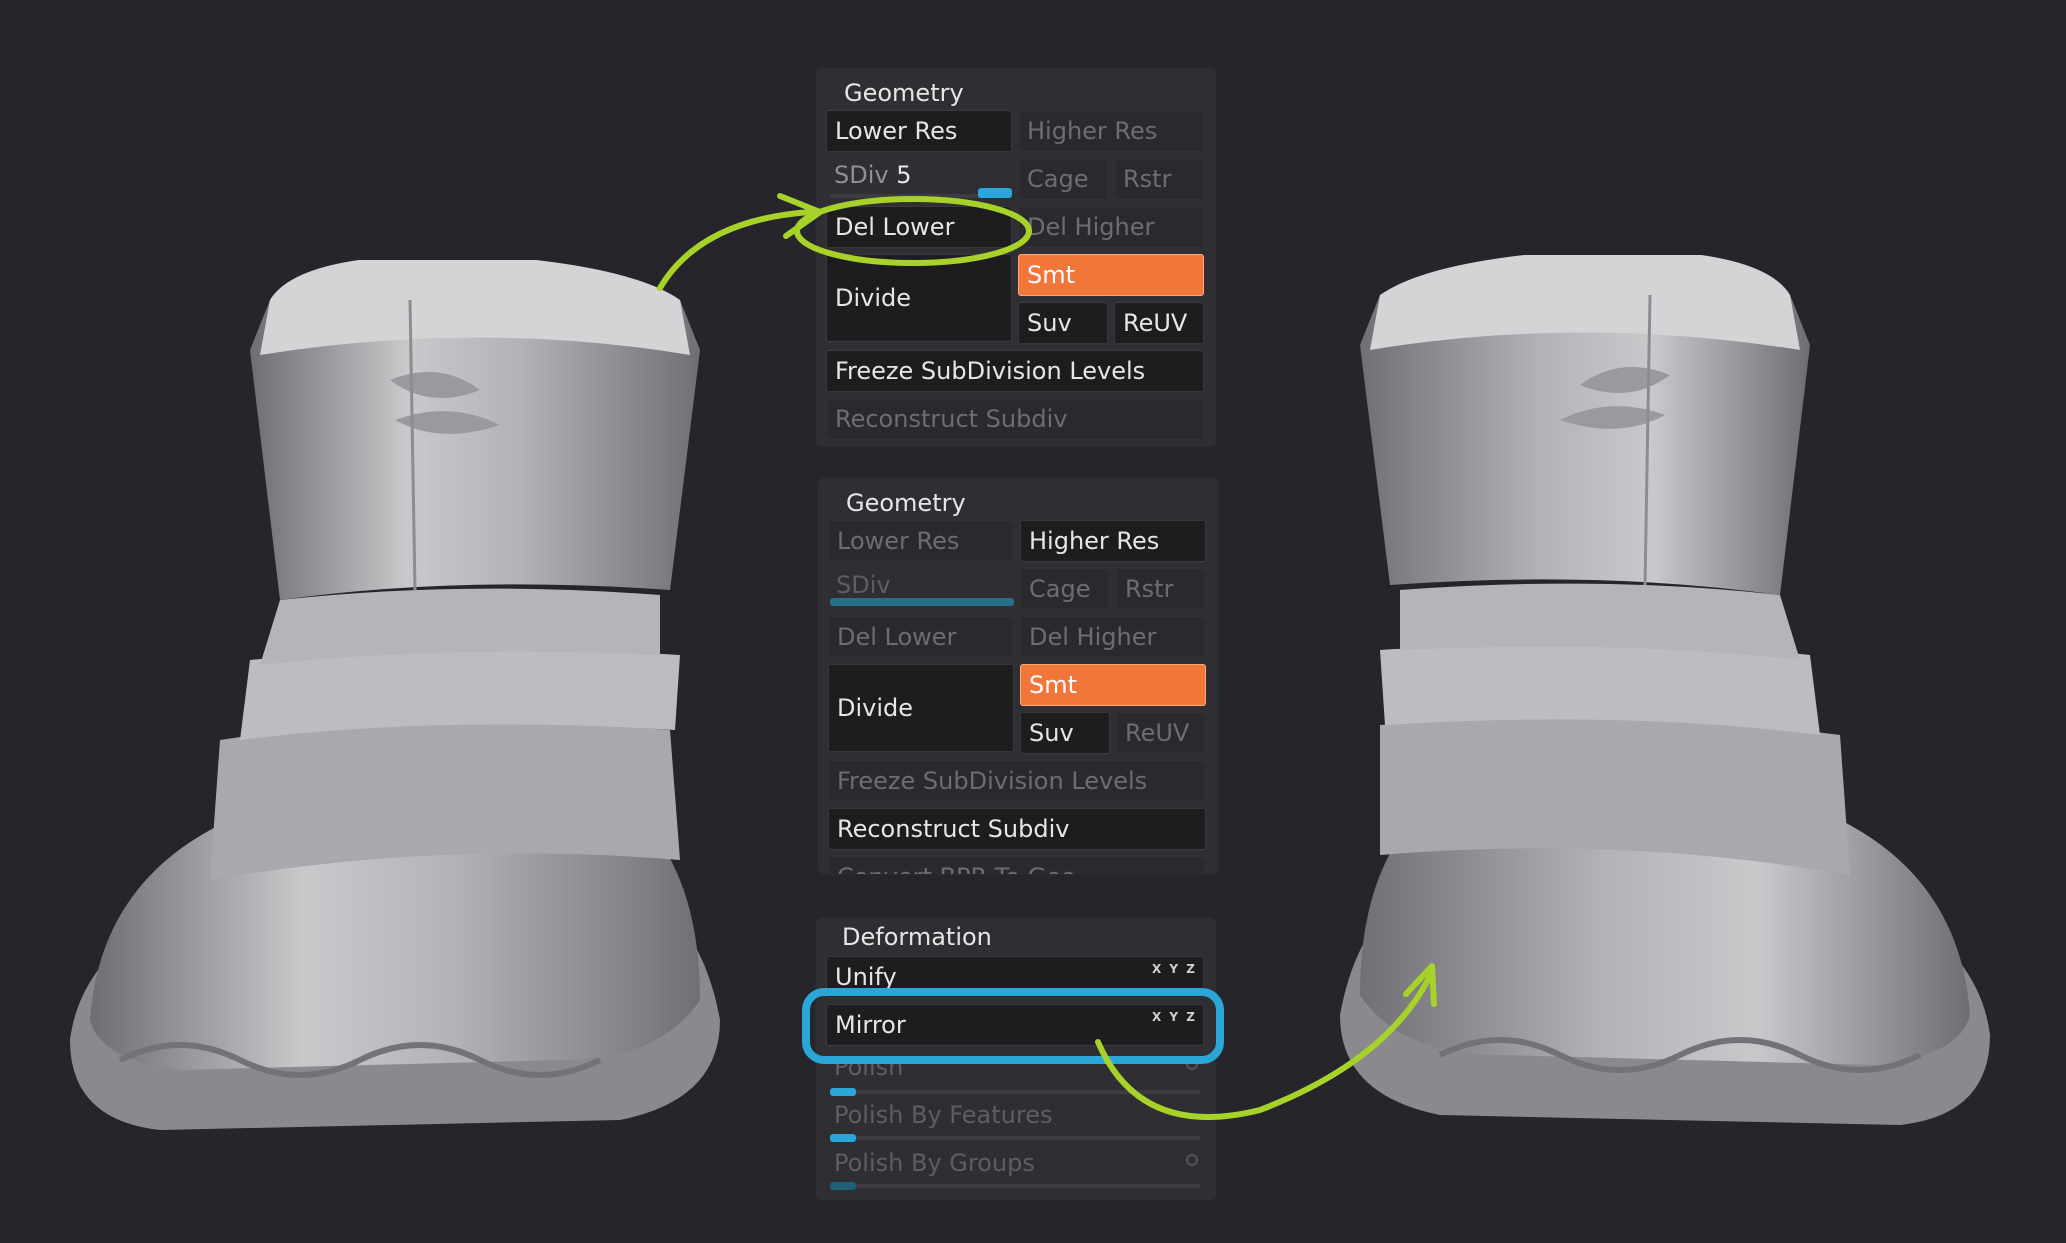 Image resolution: width=2066 pixels, height=1243 pixels. Describe the element at coordinates (866, 977) in the screenshot. I see `unify-label: Unify` at that location.